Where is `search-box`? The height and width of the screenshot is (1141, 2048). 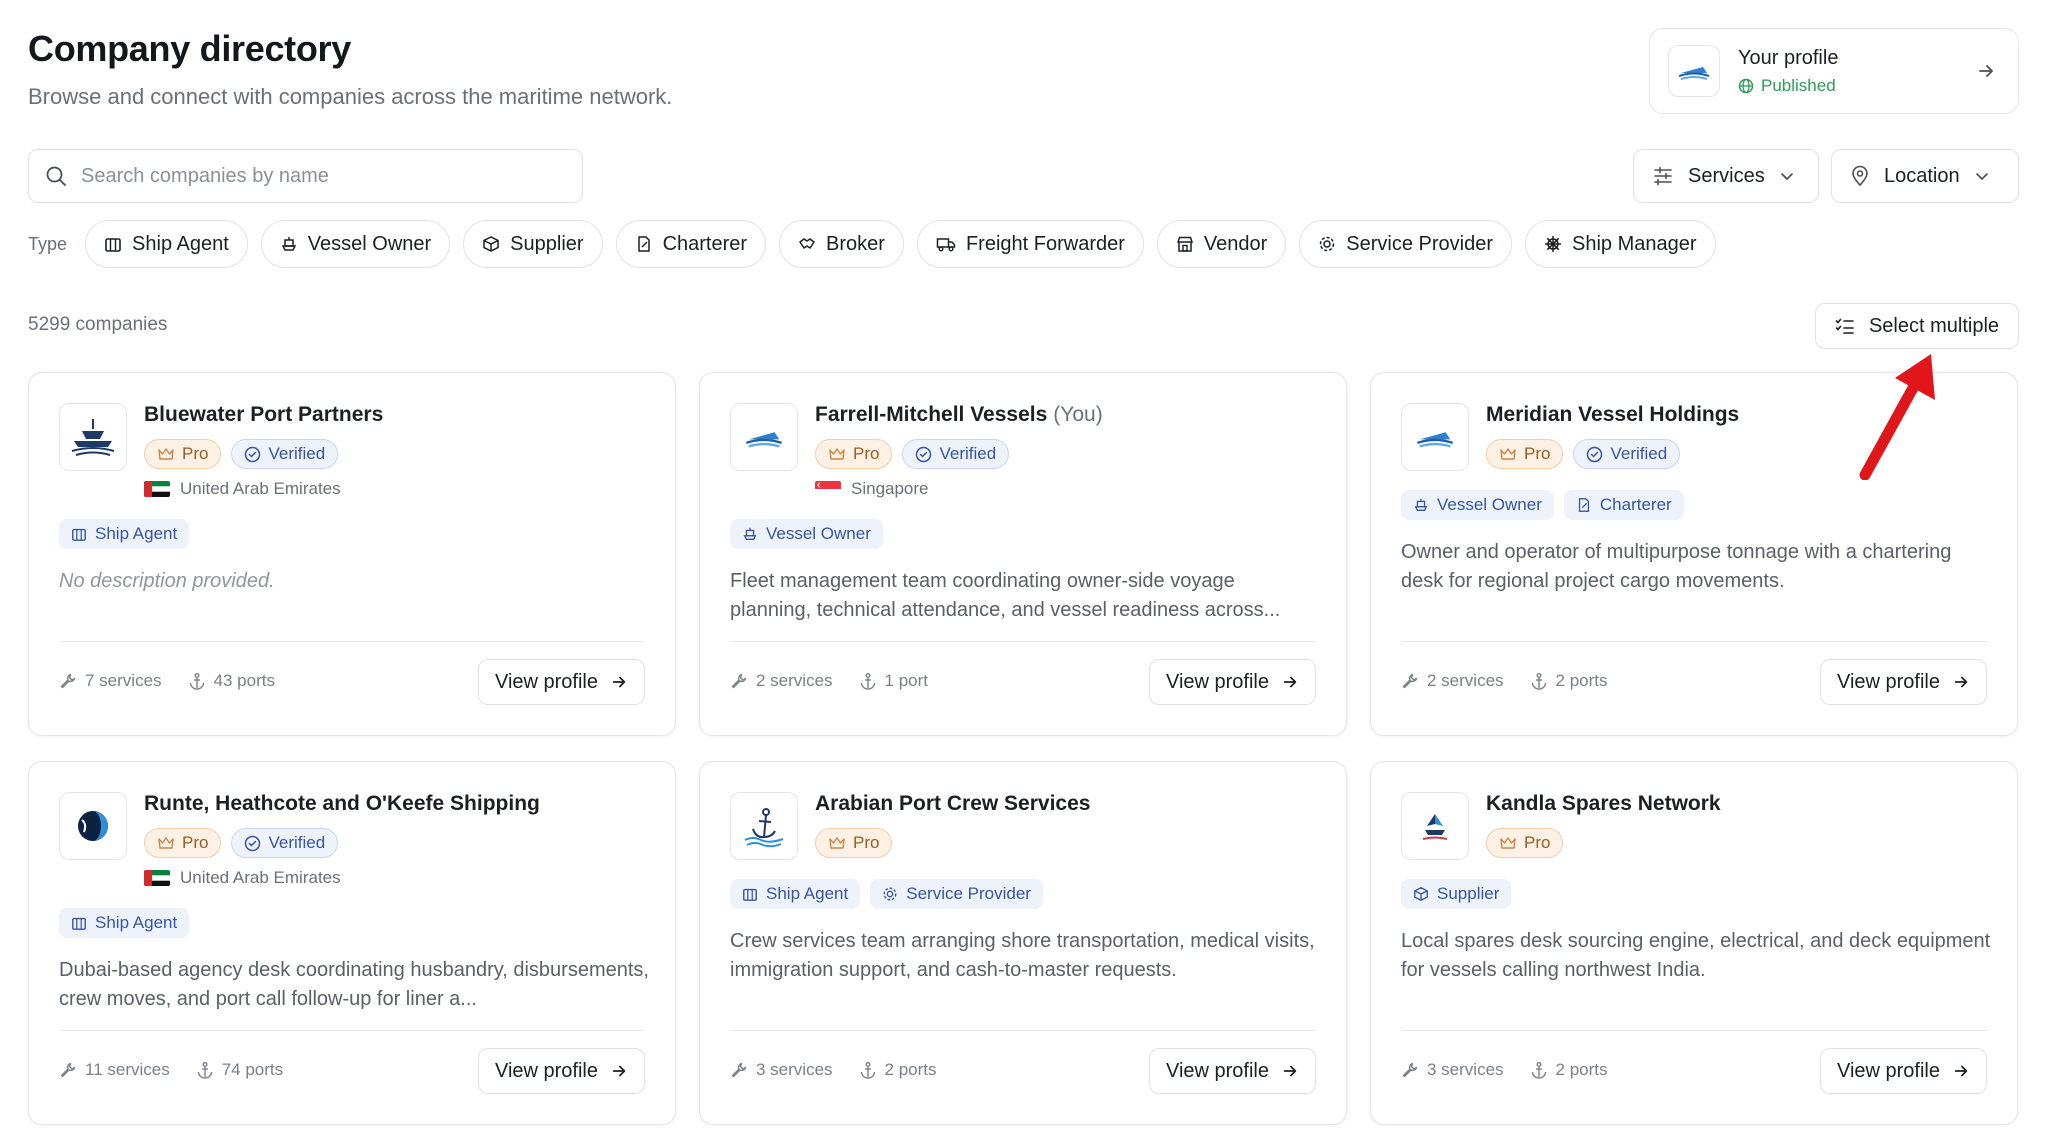 search-box is located at coordinates (305, 176).